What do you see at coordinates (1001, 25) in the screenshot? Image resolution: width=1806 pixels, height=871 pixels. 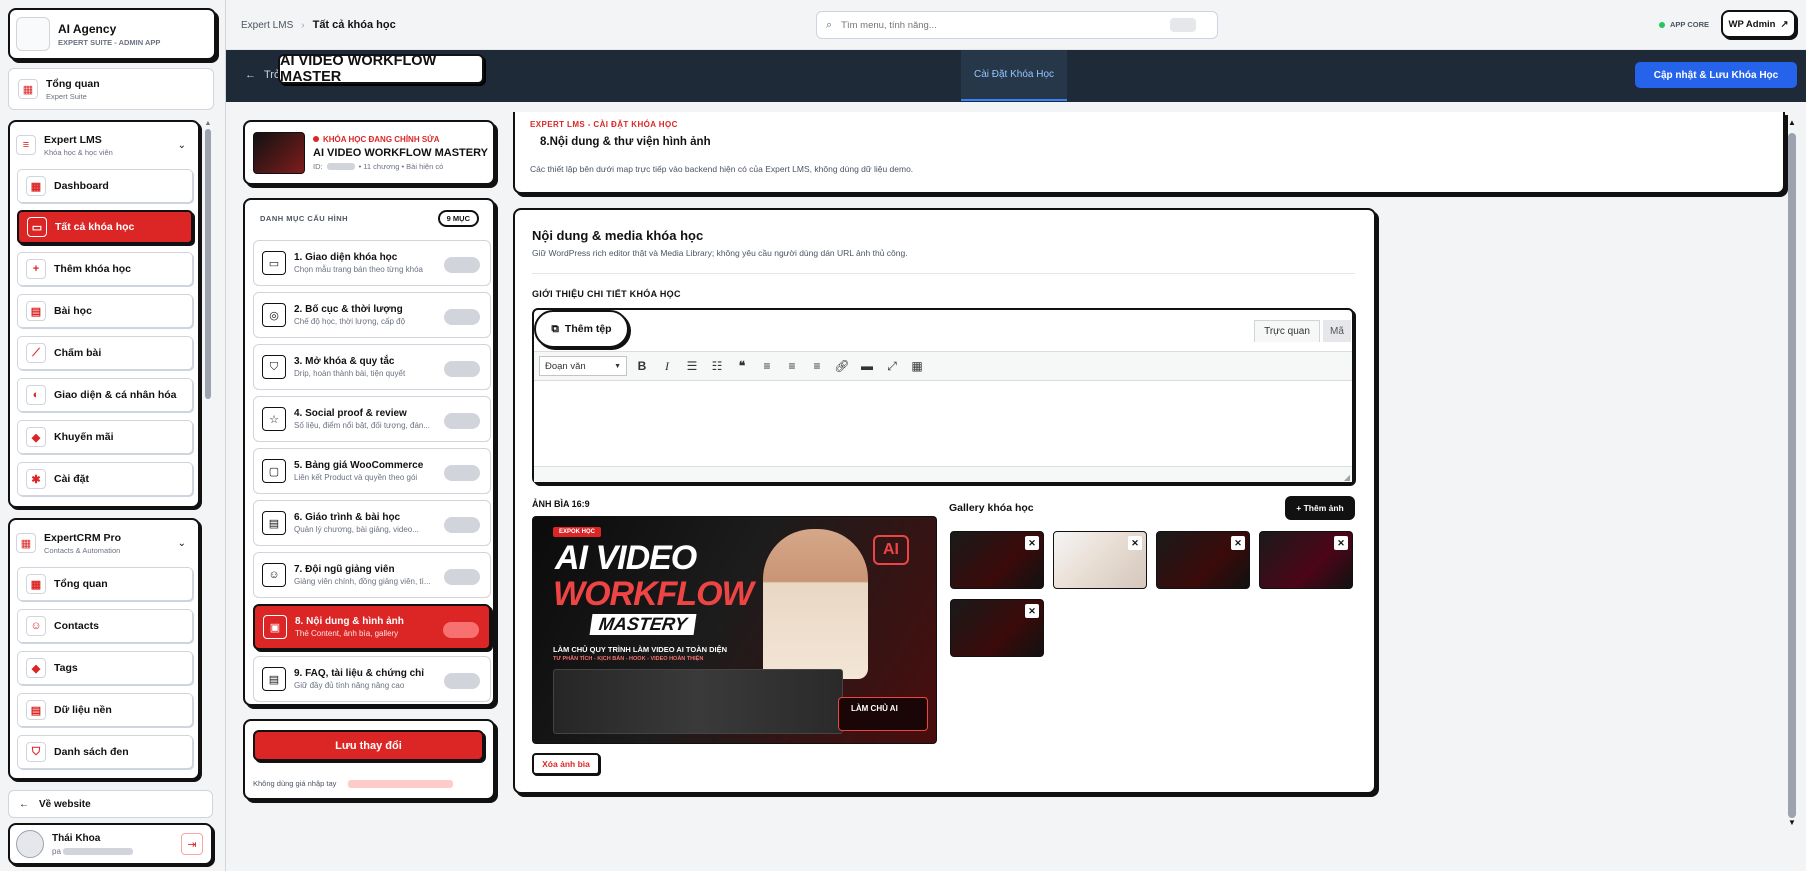 I see `search-input` at bounding box center [1001, 25].